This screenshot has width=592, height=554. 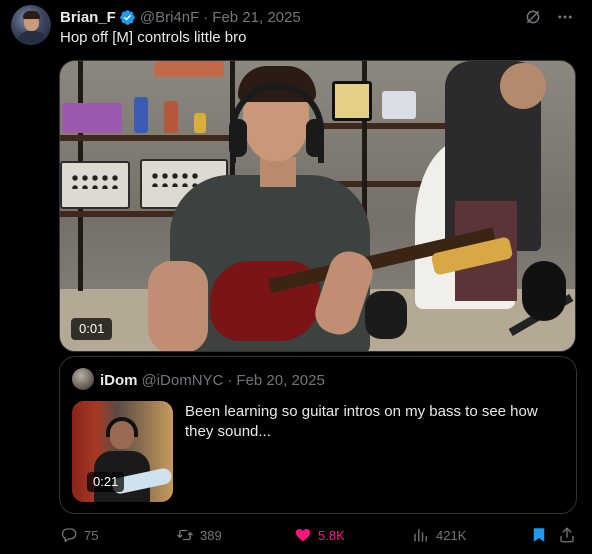 What do you see at coordinates (189, 69) in the screenshot?
I see `video-scene-poster` at bounding box center [189, 69].